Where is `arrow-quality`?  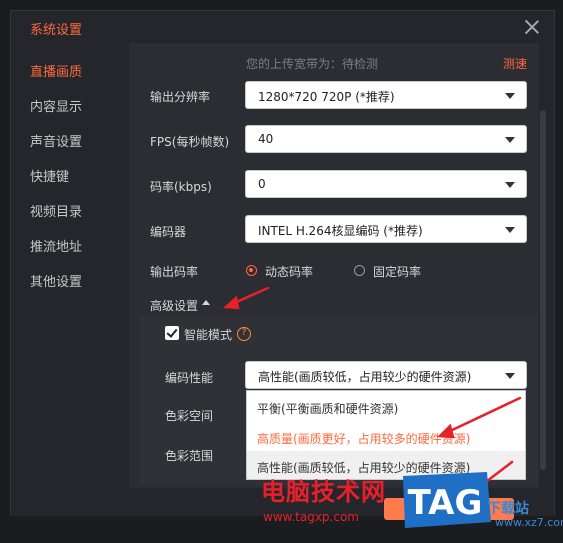 arrow-quality is located at coordinates (484, 415).